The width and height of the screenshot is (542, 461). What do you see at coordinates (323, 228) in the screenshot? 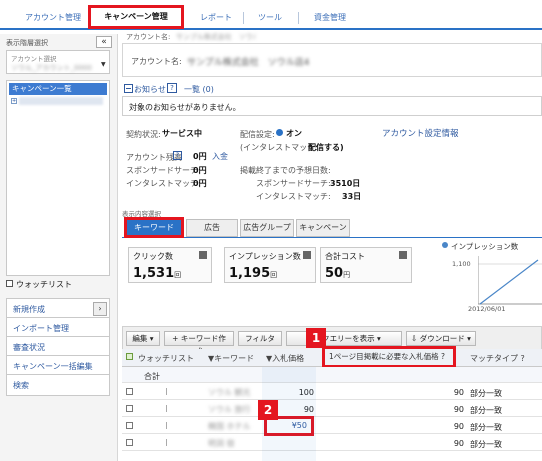
I see `tab-campaign: キャンペーン` at bounding box center [323, 228].